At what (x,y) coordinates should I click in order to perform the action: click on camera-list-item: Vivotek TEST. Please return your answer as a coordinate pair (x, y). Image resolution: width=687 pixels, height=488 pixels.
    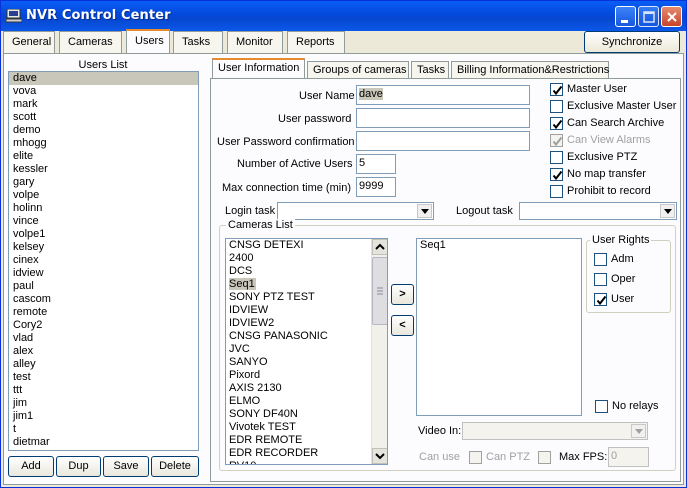
    Looking at the image, I should click on (306, 427).